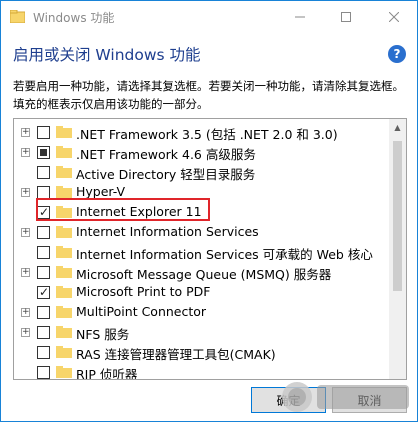 This screenshot has width=418, height=422. I want to click on minimize-icon, so click(300, 17).